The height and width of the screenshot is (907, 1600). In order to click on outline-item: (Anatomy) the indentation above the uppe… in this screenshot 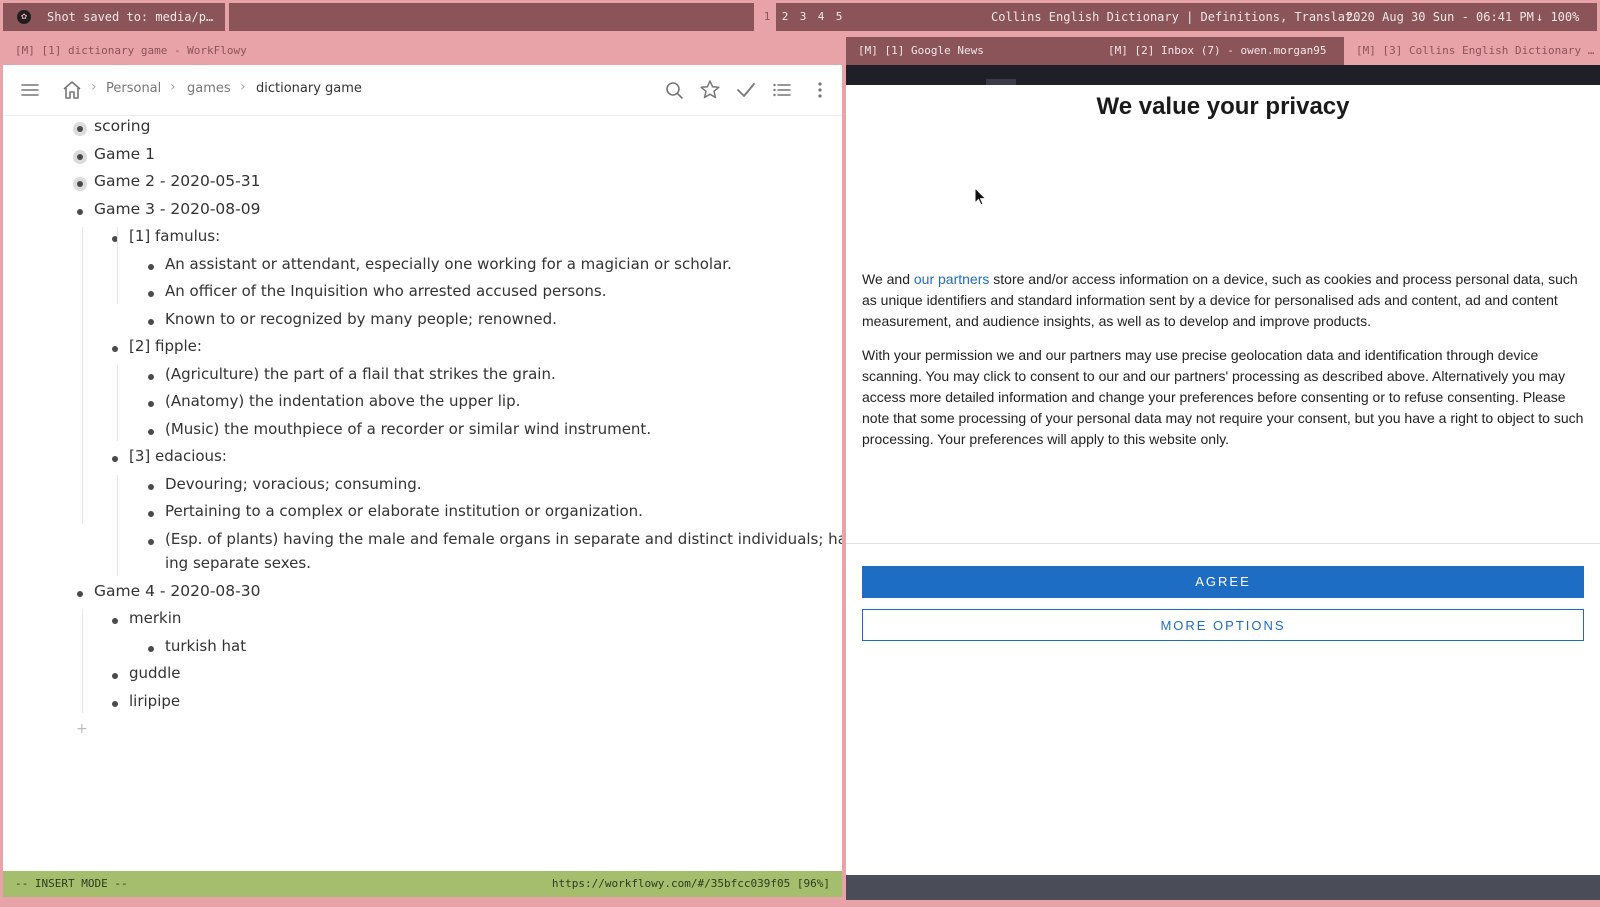, I will do `click(342, 401)`.